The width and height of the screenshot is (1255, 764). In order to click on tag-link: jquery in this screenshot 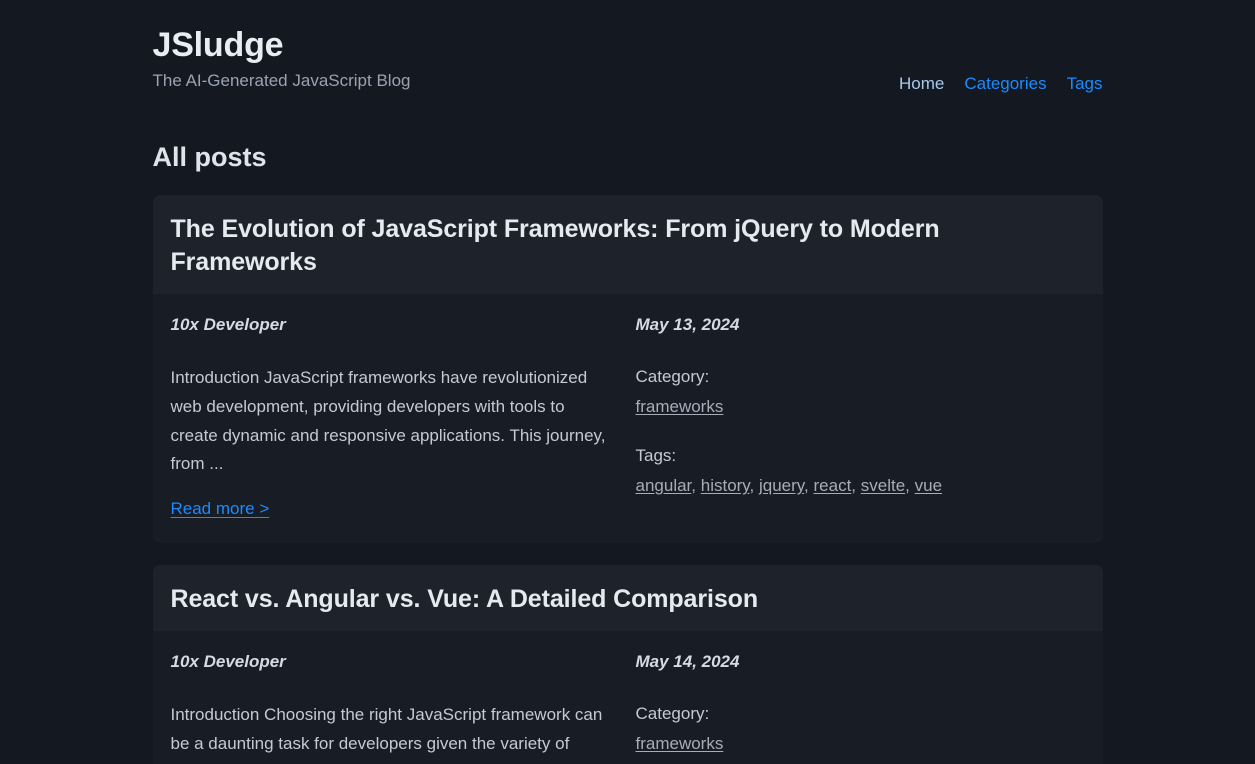, I will do `click(781, 485)`.